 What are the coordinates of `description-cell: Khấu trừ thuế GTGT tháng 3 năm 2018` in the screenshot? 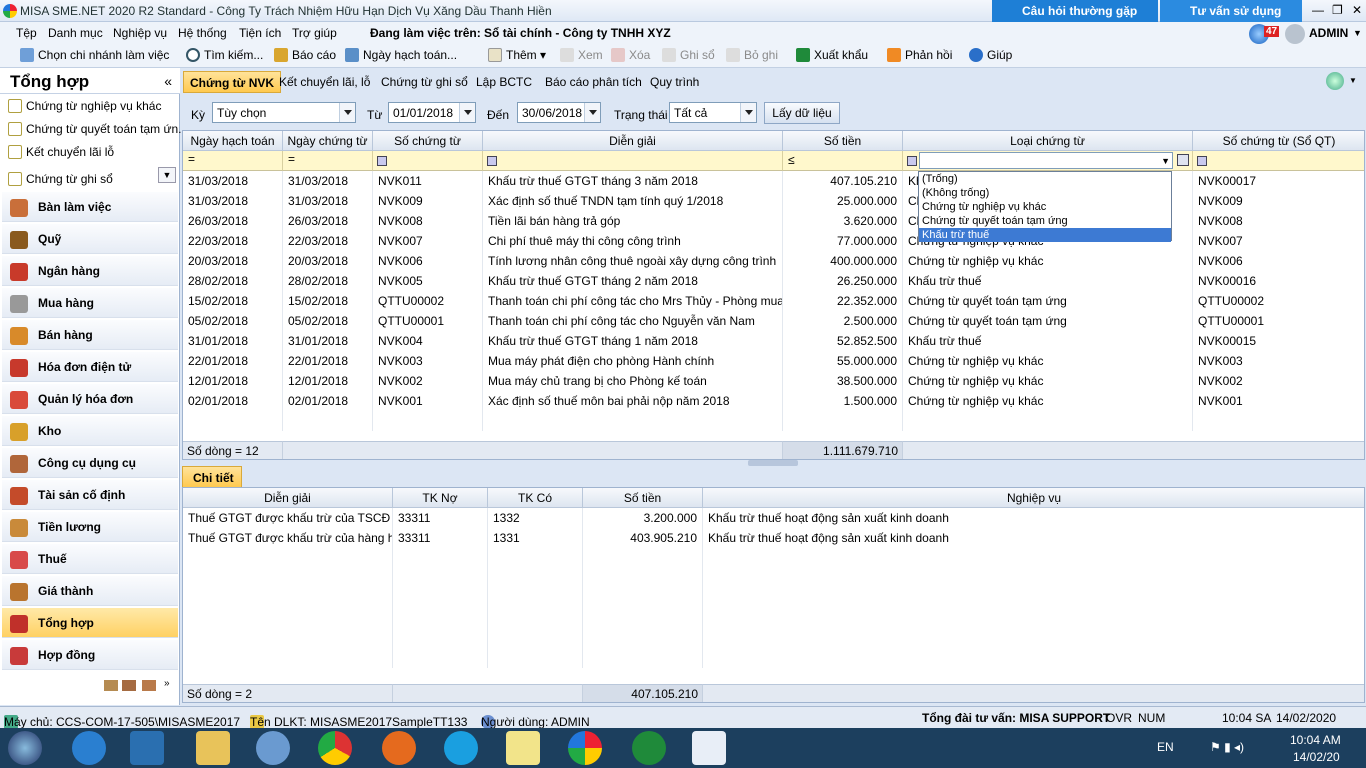 It's located at (633, 181).